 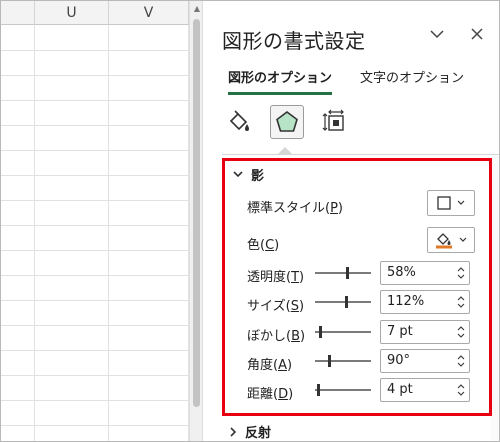 I want to click on size-properties-button, so click(x=335, y=122).